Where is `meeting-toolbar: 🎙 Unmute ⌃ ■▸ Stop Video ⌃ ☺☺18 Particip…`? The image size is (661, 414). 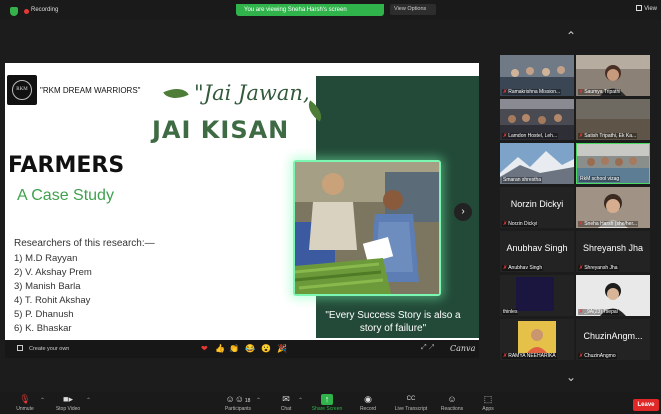
meeting-toolbar: 🎙 Unmute ⌃ ■▸ Stop Video ⌃ ☺☺18 Particip… is located at coordinates (330, 403).